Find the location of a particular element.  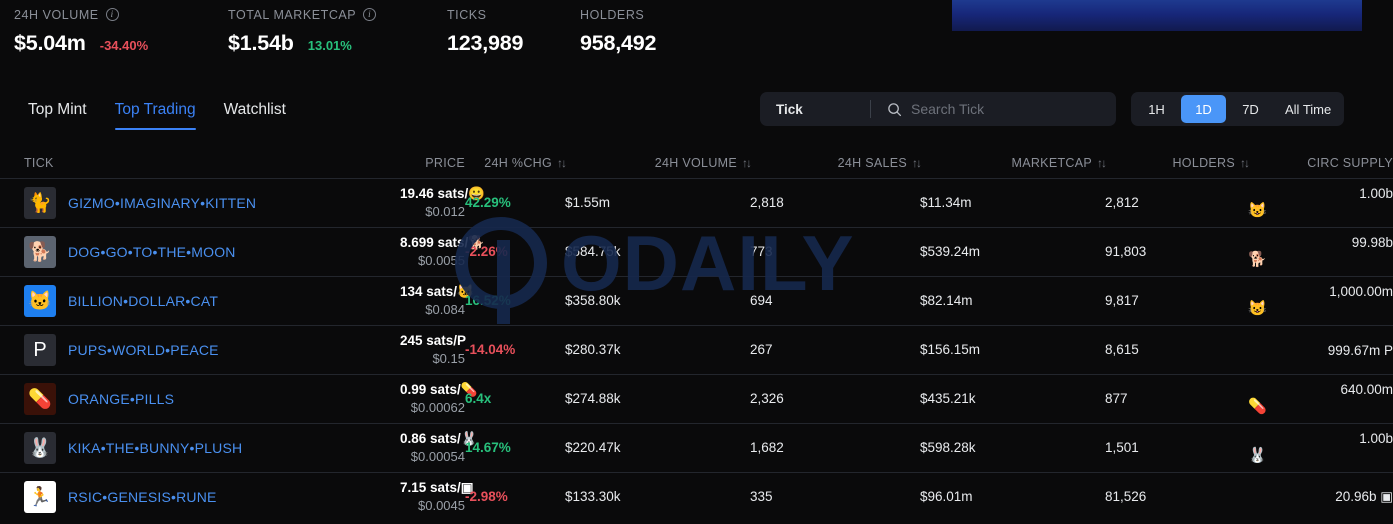

tick-name-link: ORANGE•PILLS is located at coordinates (121, 399).